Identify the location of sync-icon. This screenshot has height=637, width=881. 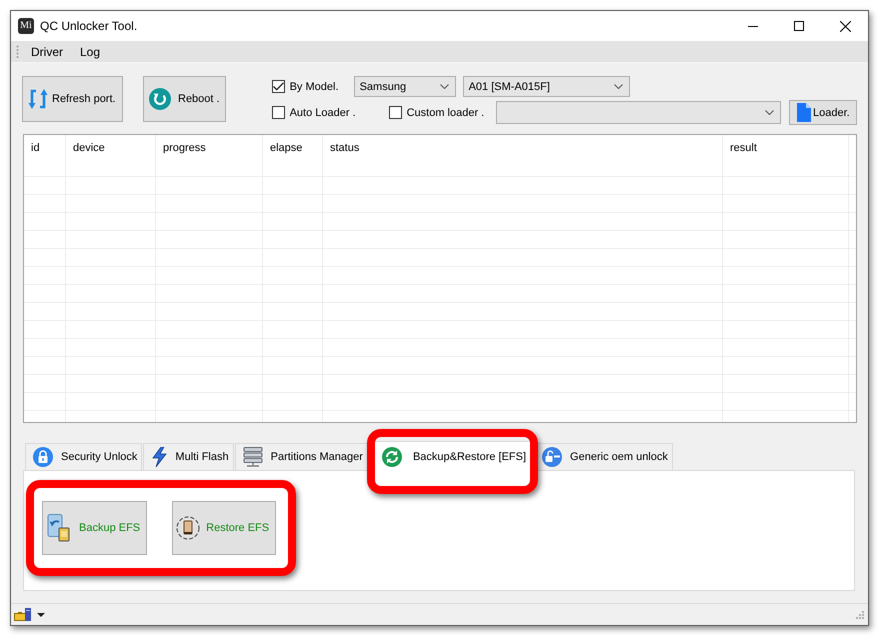
(392, 456).